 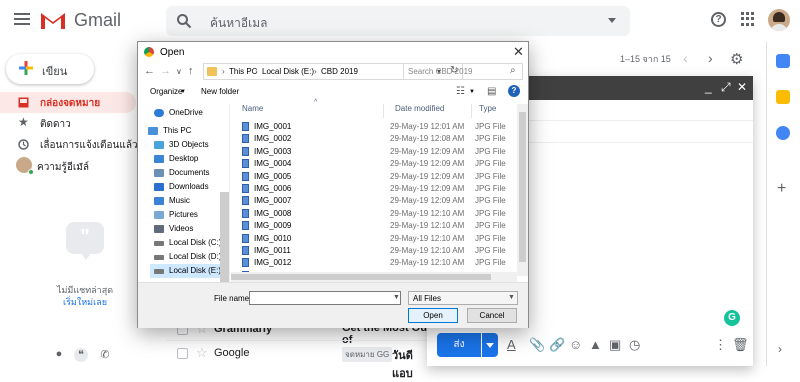 What do you see at coordinates (68, 123) in the screenshot?
I see `nav-item-starred: ★ ติดดาว` at bounding box center [68, 123].